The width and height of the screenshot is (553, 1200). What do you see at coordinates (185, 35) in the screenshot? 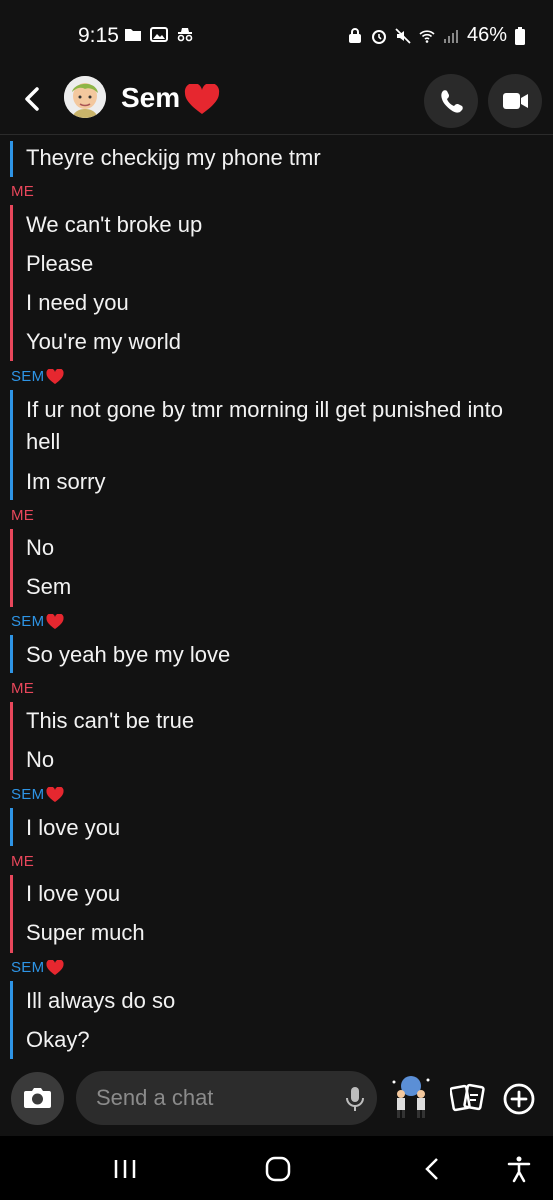
I see `incognito-icon` at bounding box center [185, 35].